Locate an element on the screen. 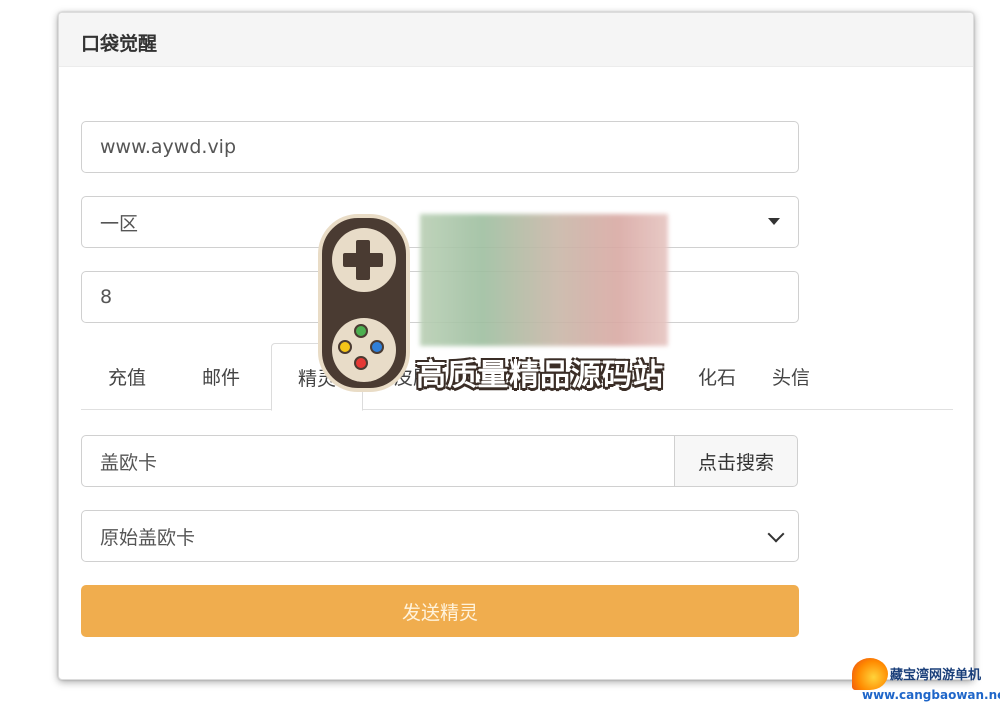 This screenshot has height=711, width=1000. flame-logo-icon is located at coordinates (870, 674).